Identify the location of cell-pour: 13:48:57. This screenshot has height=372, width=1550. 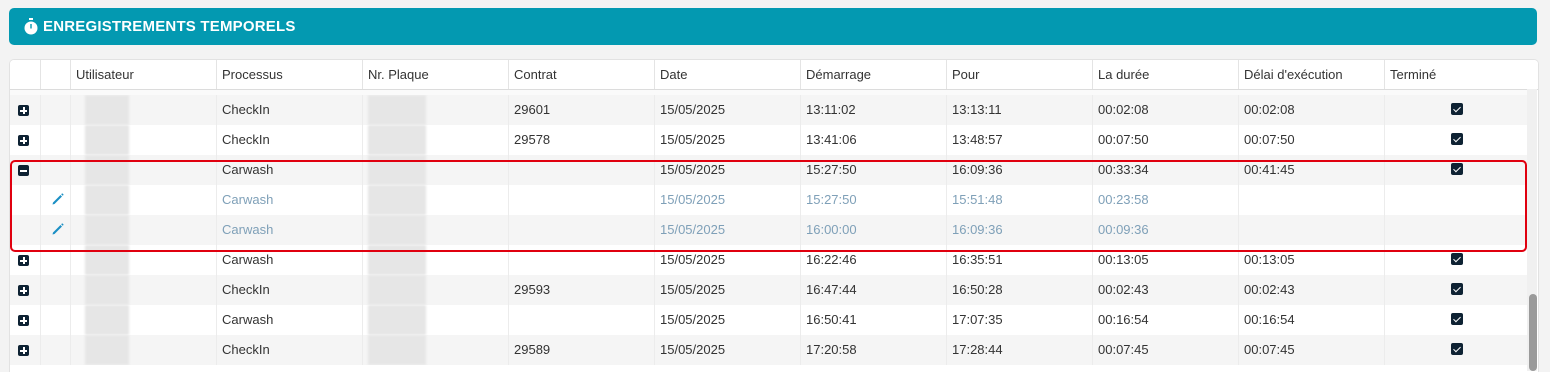
(1019, 140).